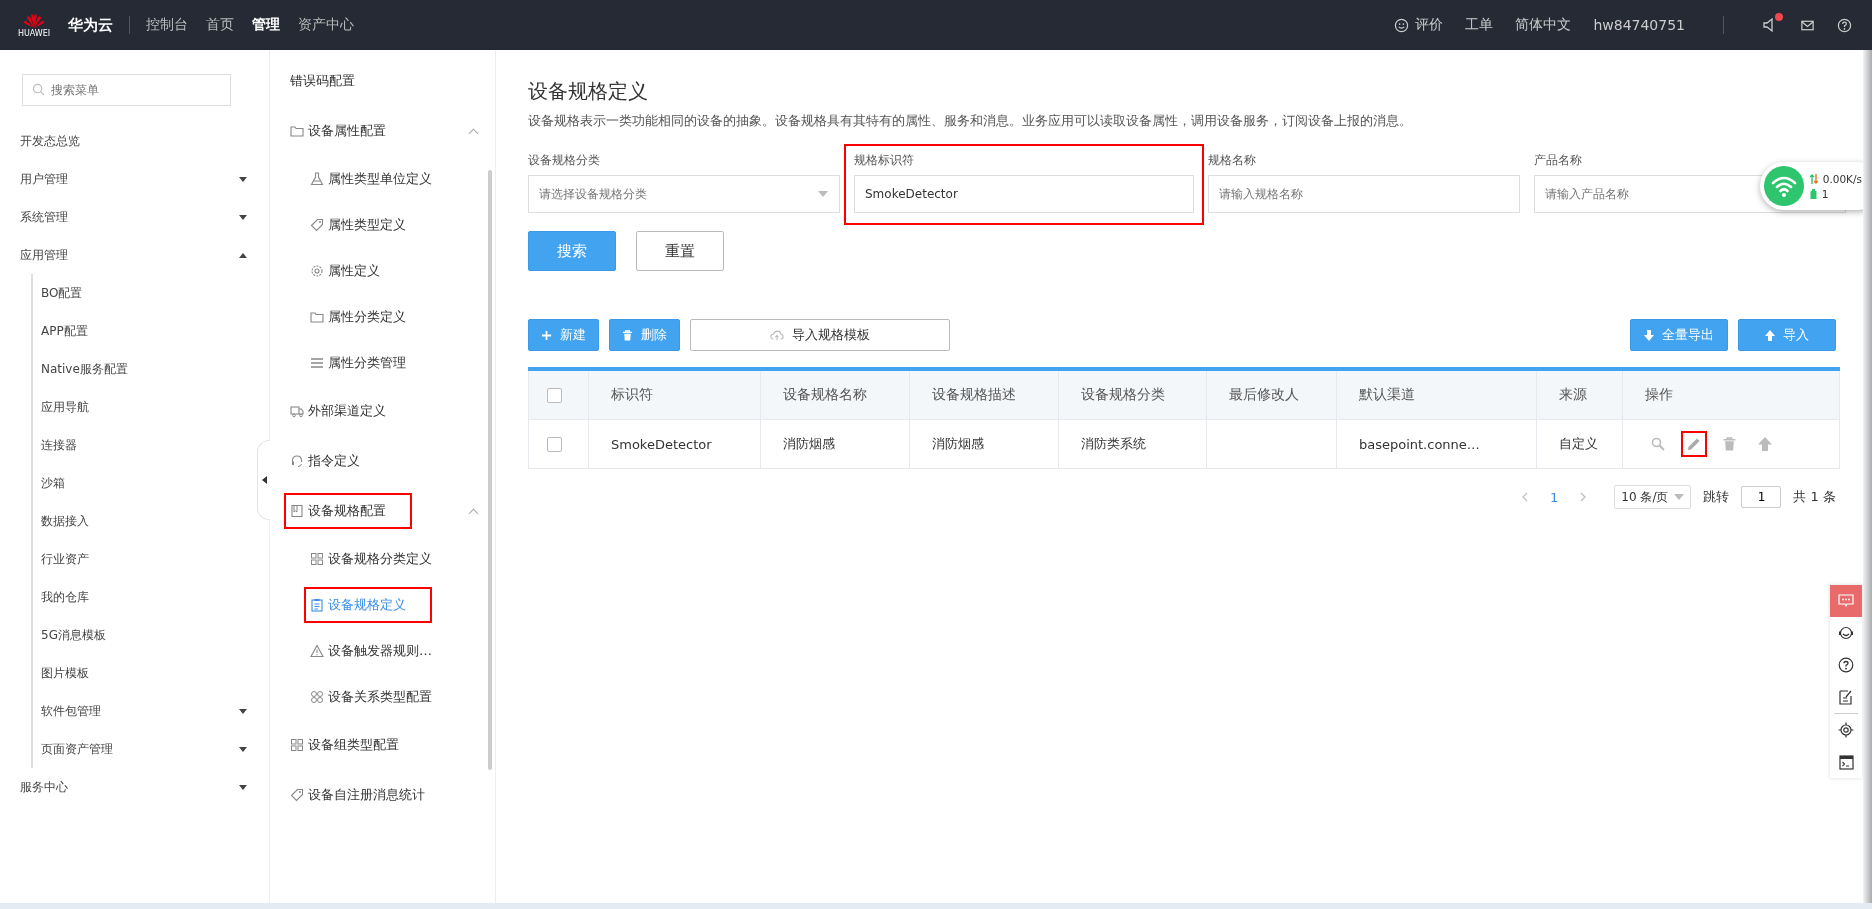 Image resolution: width=1872 pixels, height=909 pixels. I want to click on brand-name: 华为云, so click(90, 25).